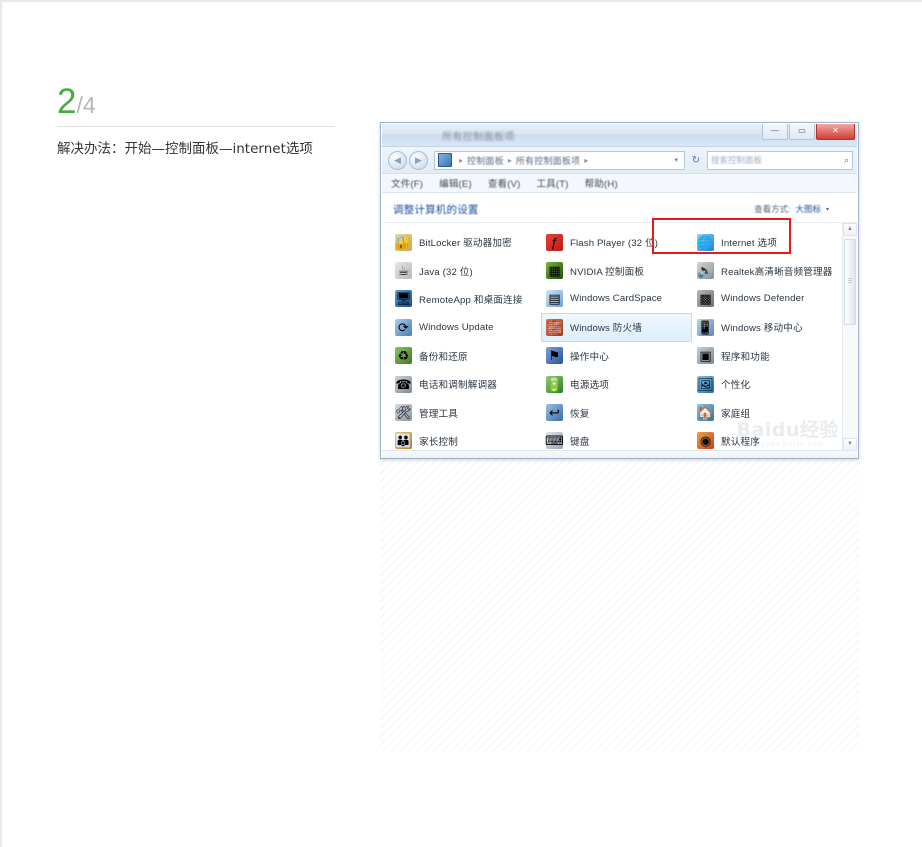 The height and width of the screenshot is (847, 922). Describe the element at coordinates (849, 337) in the screenshot. I see `vertical-scrollbar: ▲ ▼` at that location.